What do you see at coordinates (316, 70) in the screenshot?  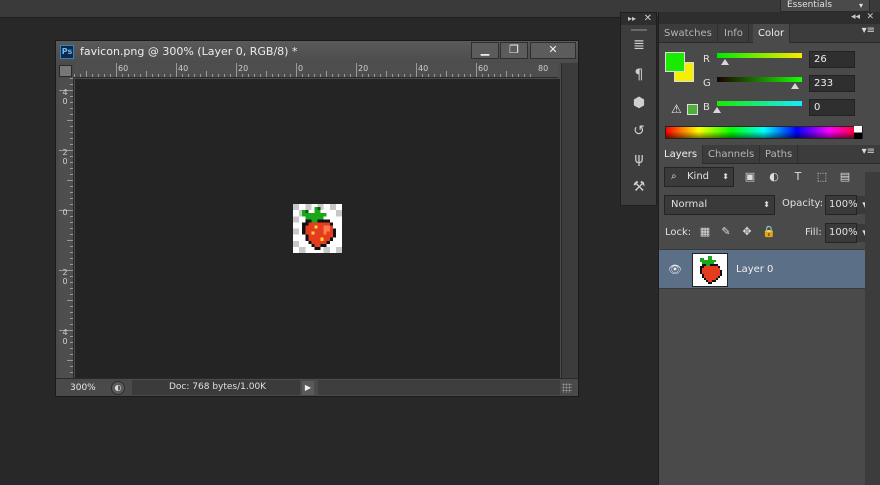 I see `horizontal-ruler: 60 40 20 0 20 40 60 80` at bounding box center [316, 70].